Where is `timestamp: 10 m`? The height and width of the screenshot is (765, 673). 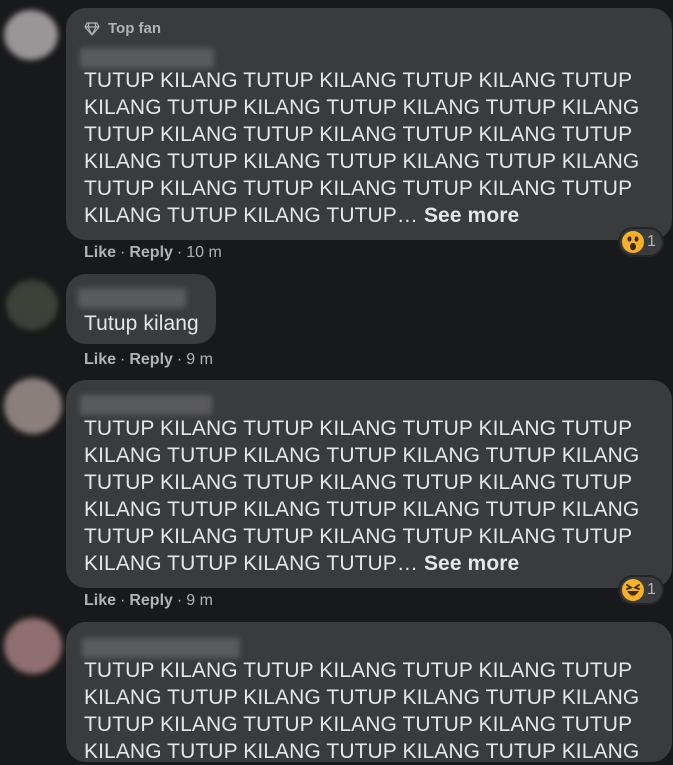 timestamp: 10 m is located at coordinates (204, 253).